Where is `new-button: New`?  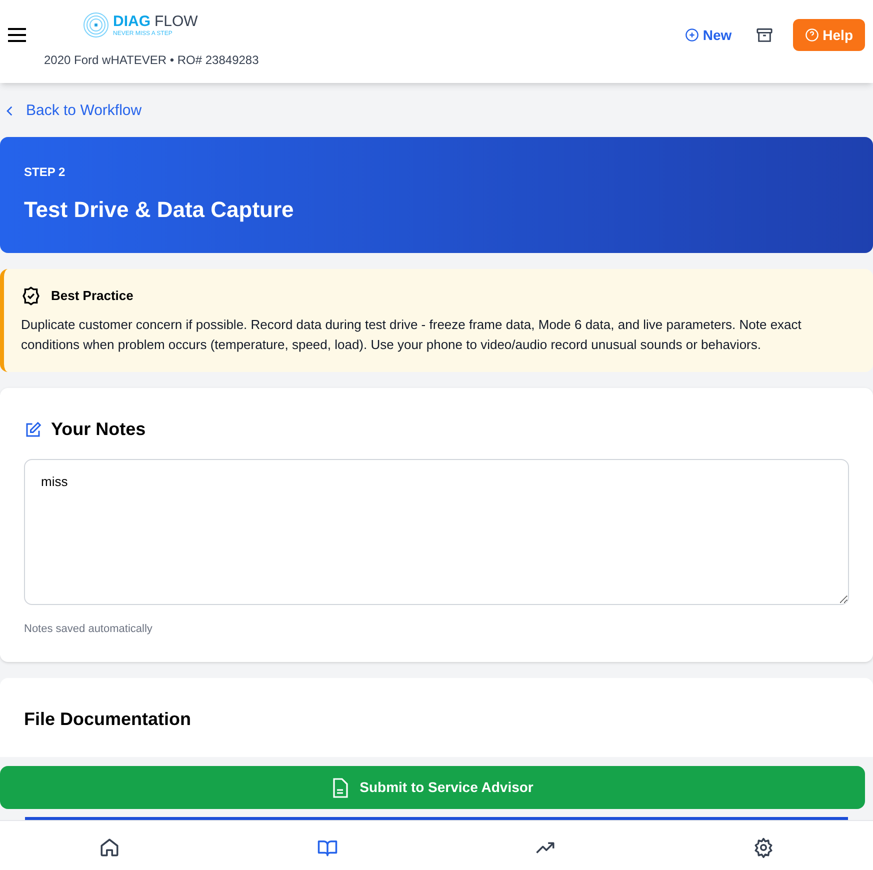
new-button: New is located at coordinates (708, 35).